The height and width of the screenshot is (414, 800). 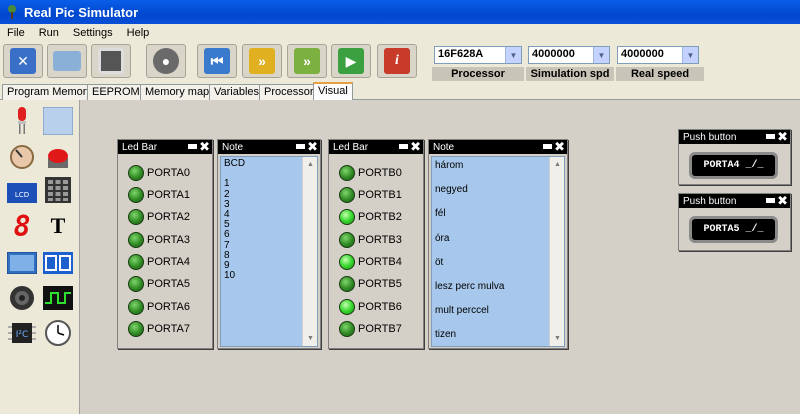 I want to click on push-button-porta4: Push button ✖ PORTA4 _/_, so click(x=734, y=157).